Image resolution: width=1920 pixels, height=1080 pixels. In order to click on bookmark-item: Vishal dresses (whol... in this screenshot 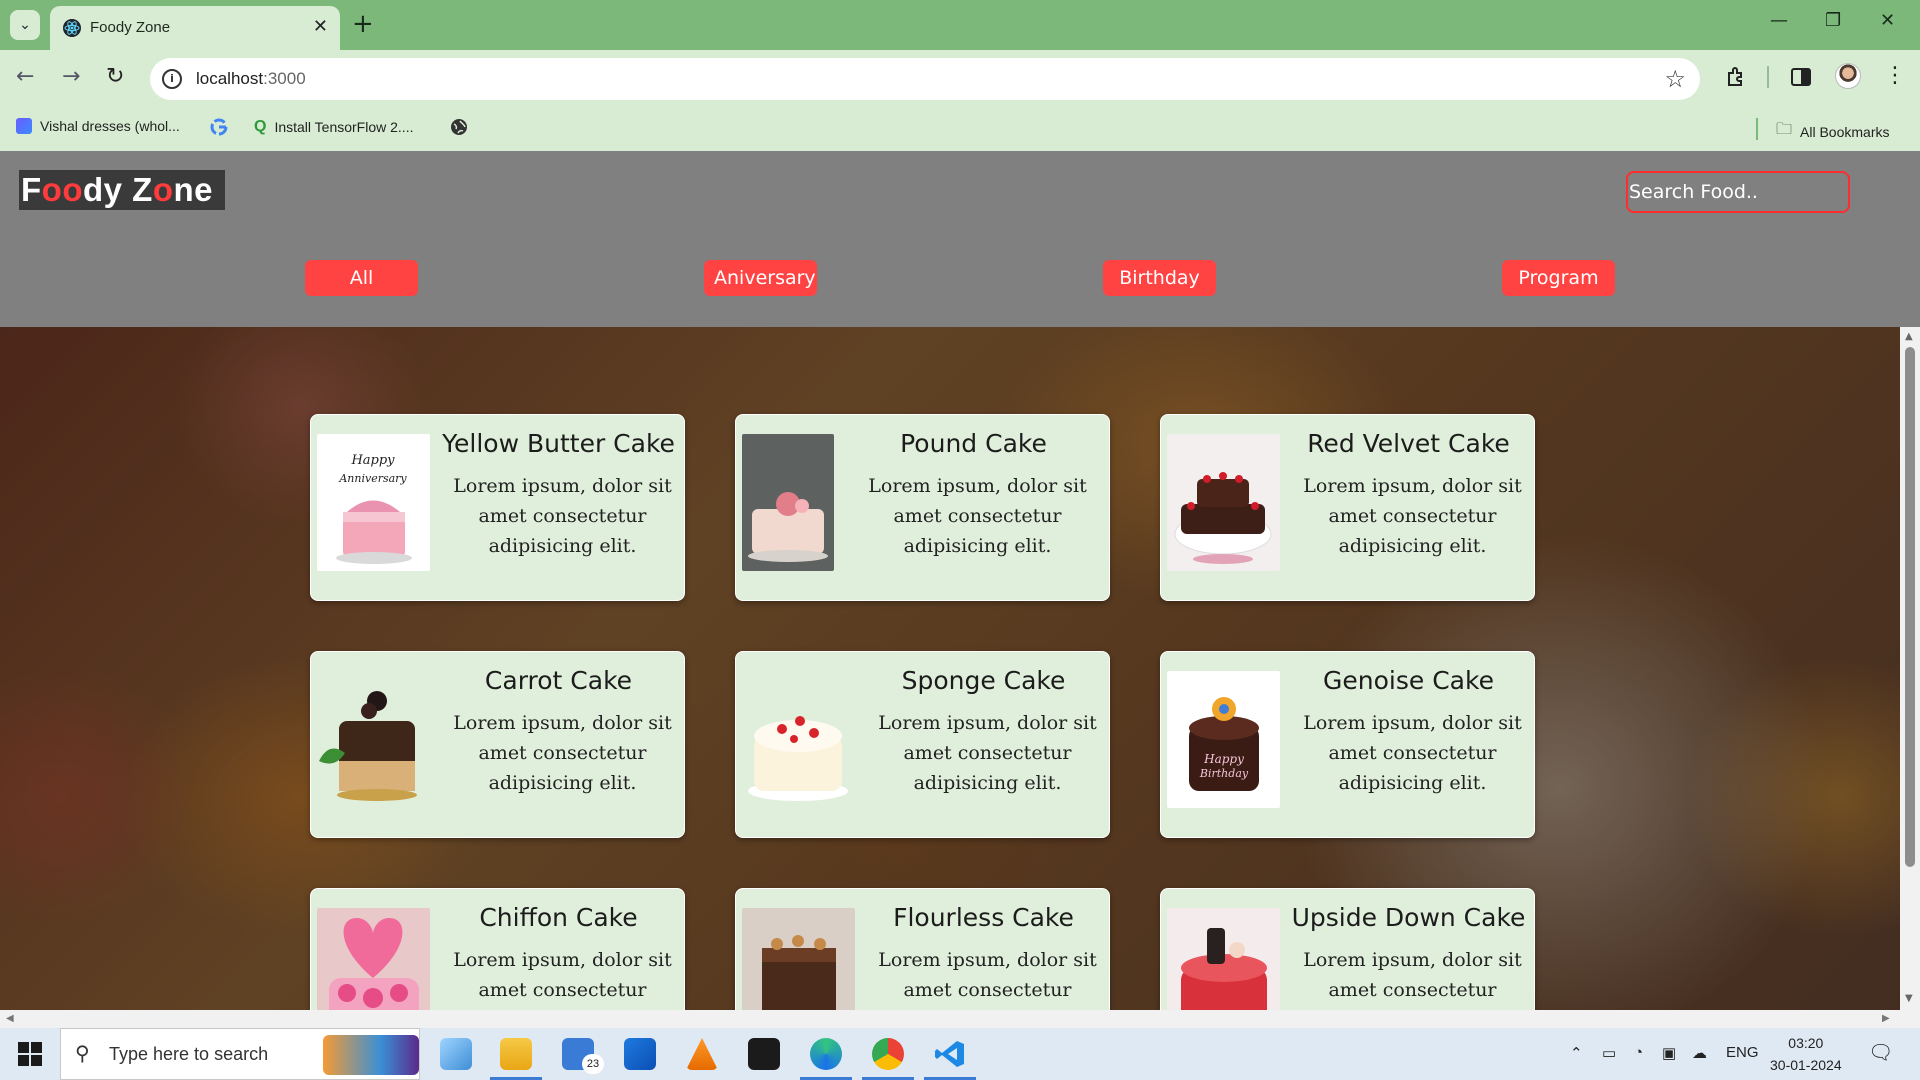, I will do `click(98, 126)`.